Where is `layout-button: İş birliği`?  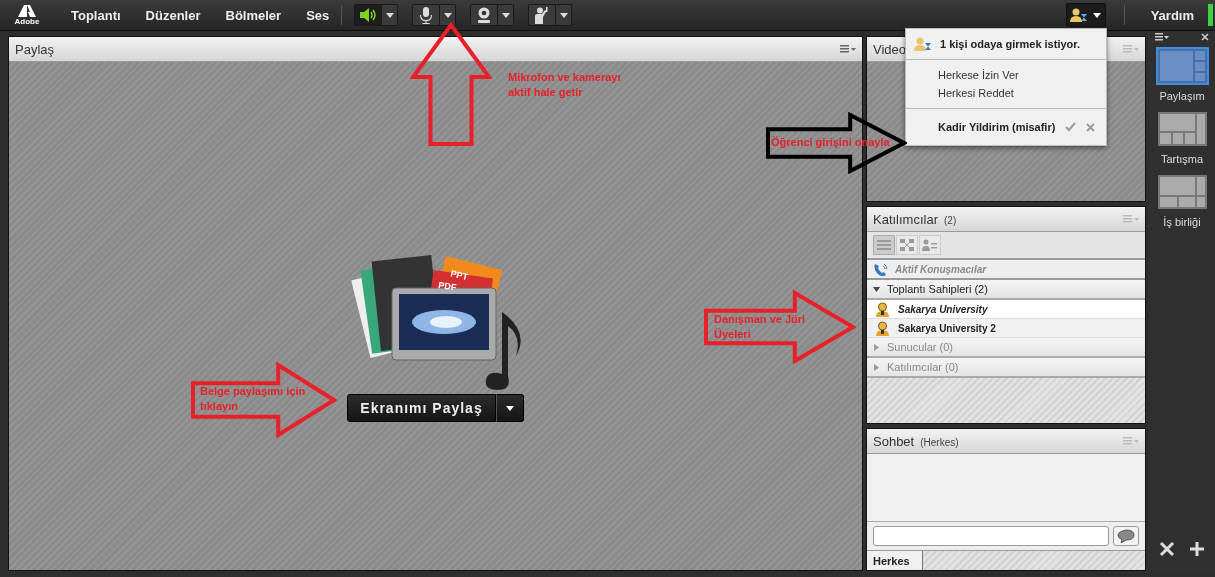
layout-button: İş birliği is located at coordinates (1182, 200).